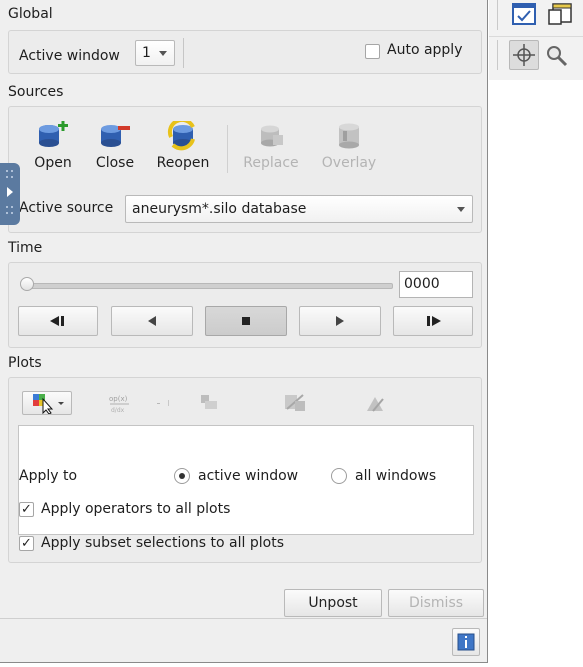  What do you see at coordinates (53, 134) in the screenshot?
I see `open-database-icon` at bounding box center [53, 134].